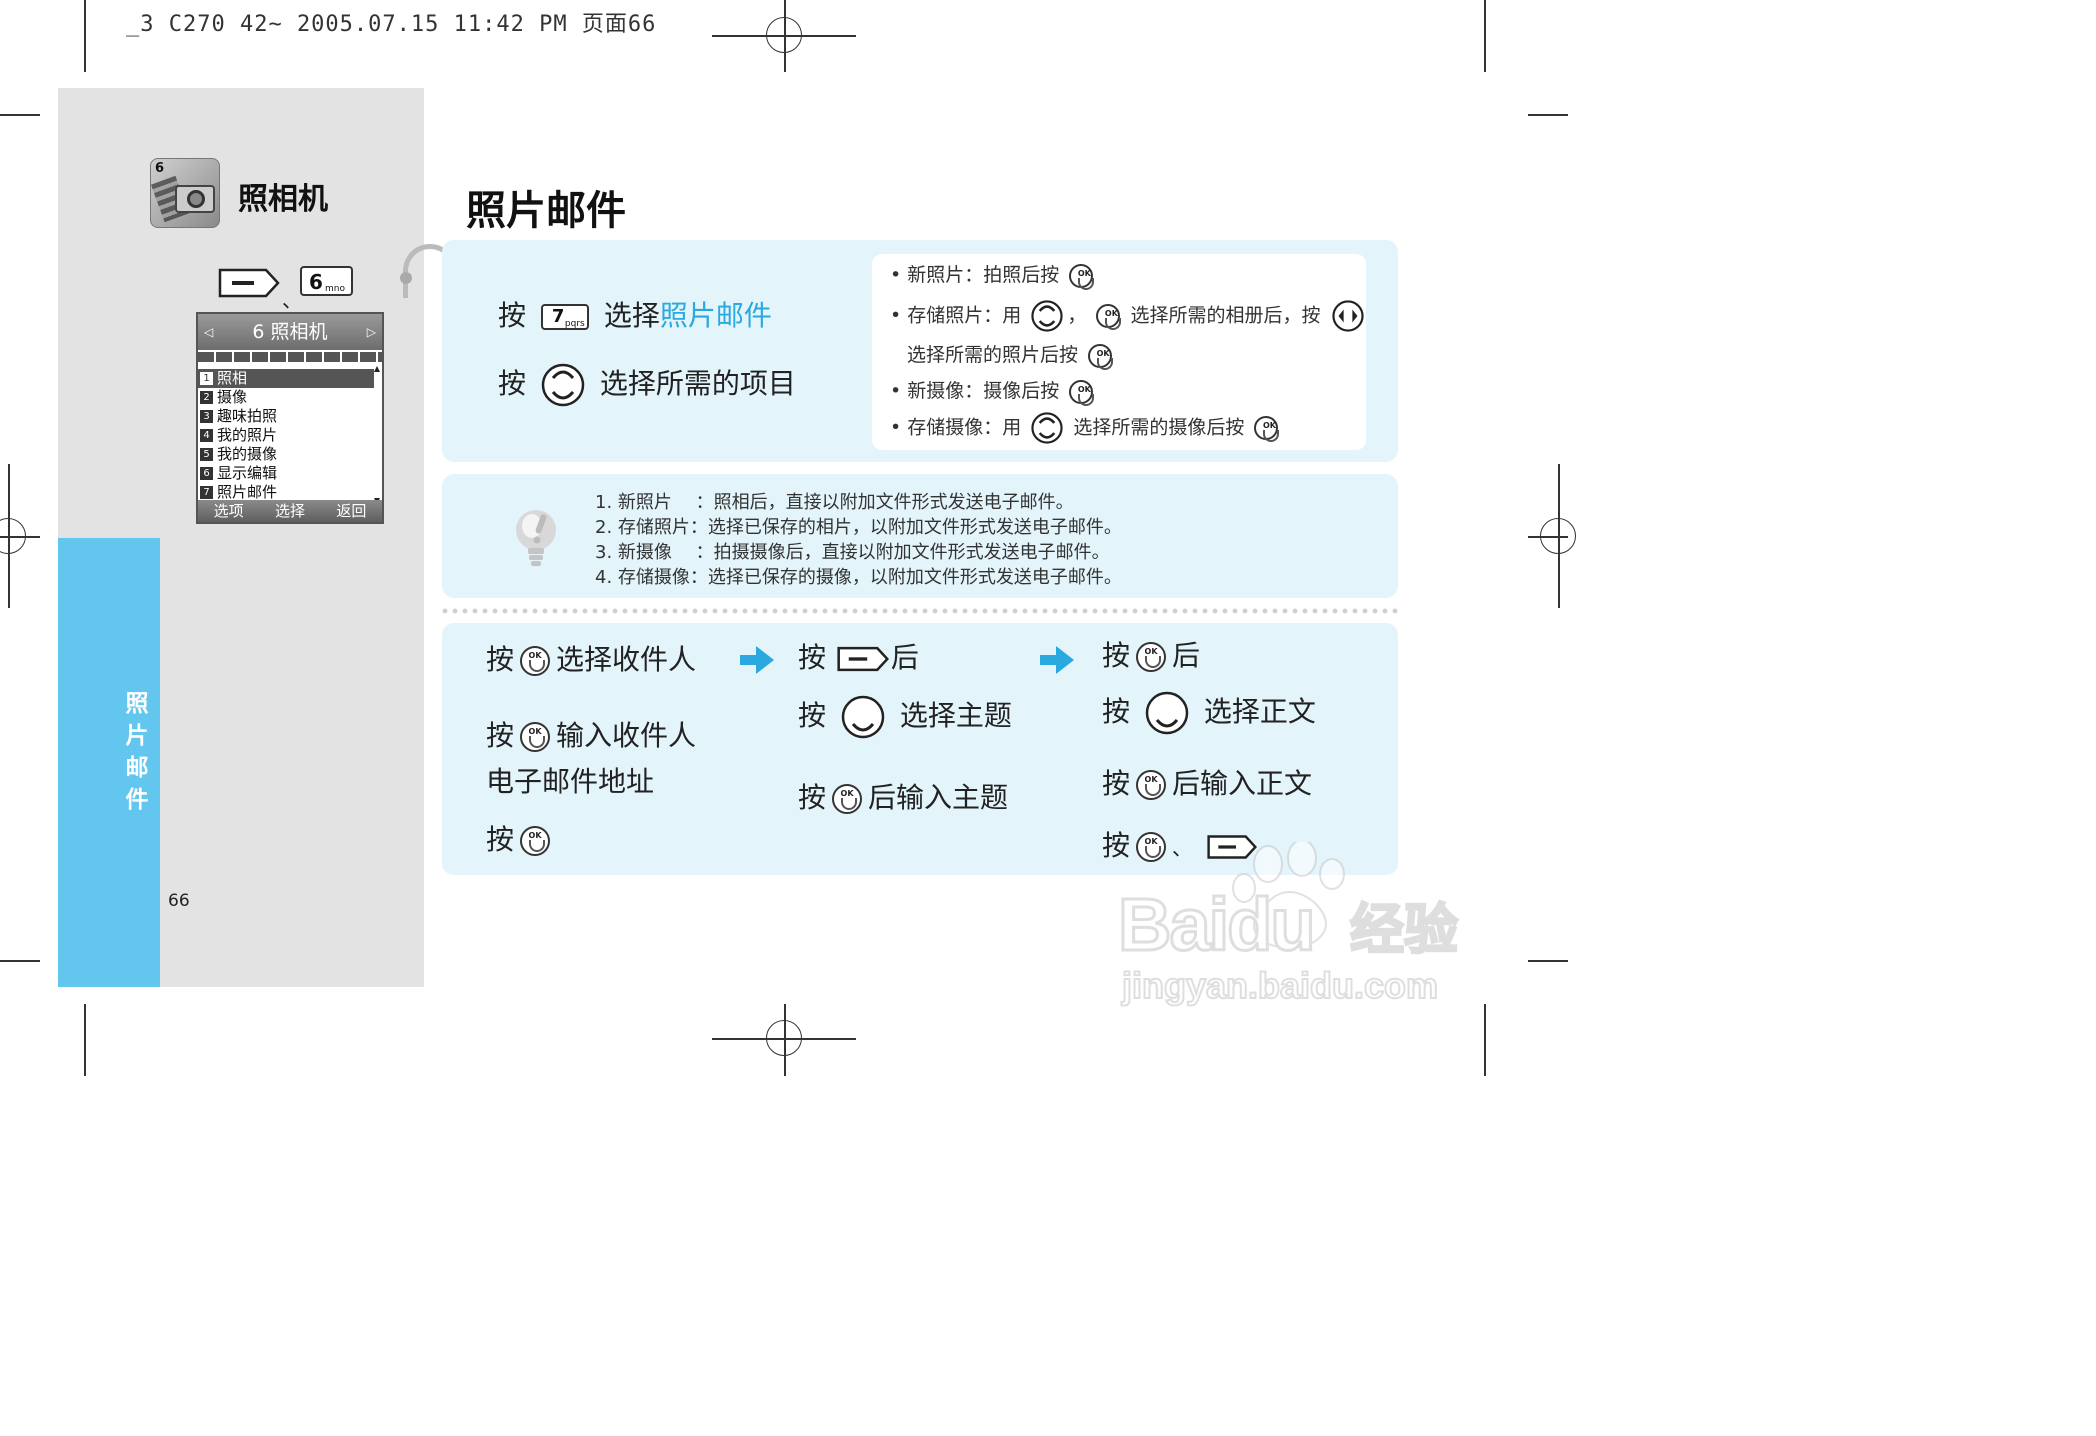 This screenshot has height=1436, width=2096. Describe the element at coordinates (635, 315) in the screenshot. I see `step-select-photo-mail: 按 7 pqrs 选择照片邮件` at that location.